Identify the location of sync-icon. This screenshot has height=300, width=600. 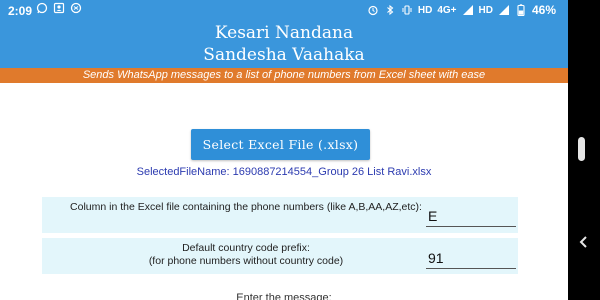
(76, 8).